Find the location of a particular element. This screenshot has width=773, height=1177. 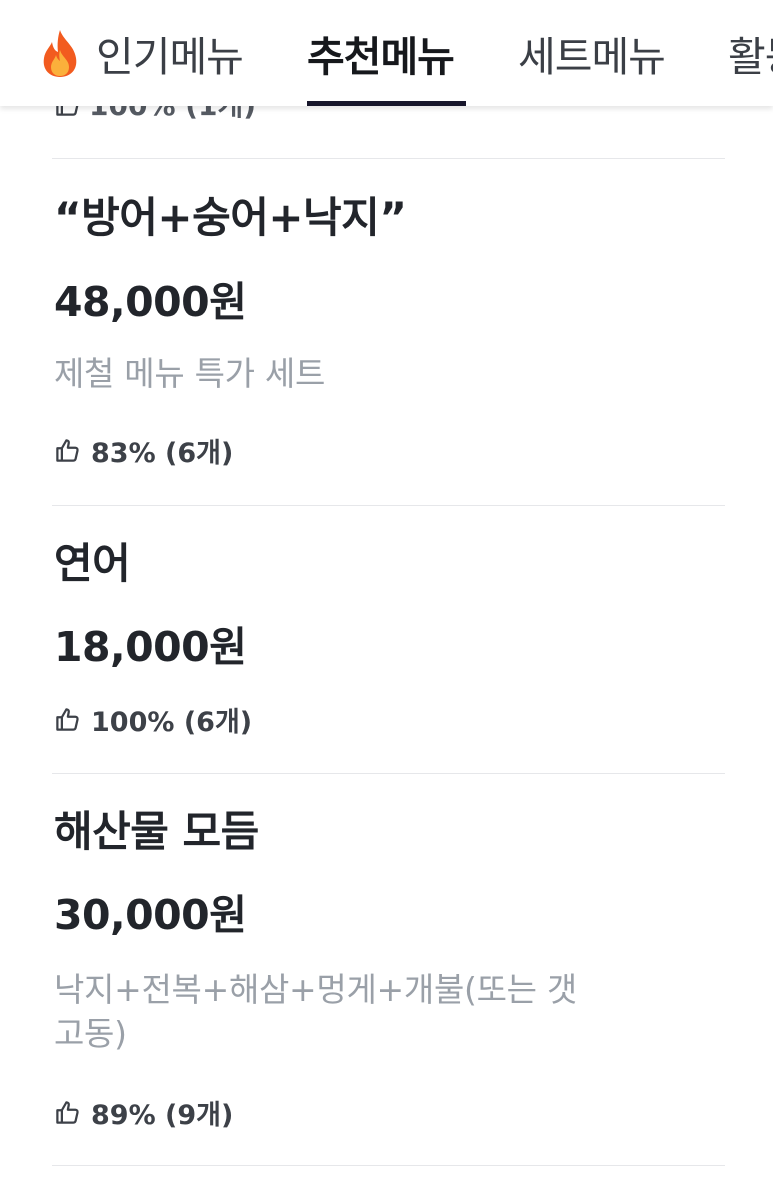

menu-item-price: 48,000원 is located at coordinates (150, 302).